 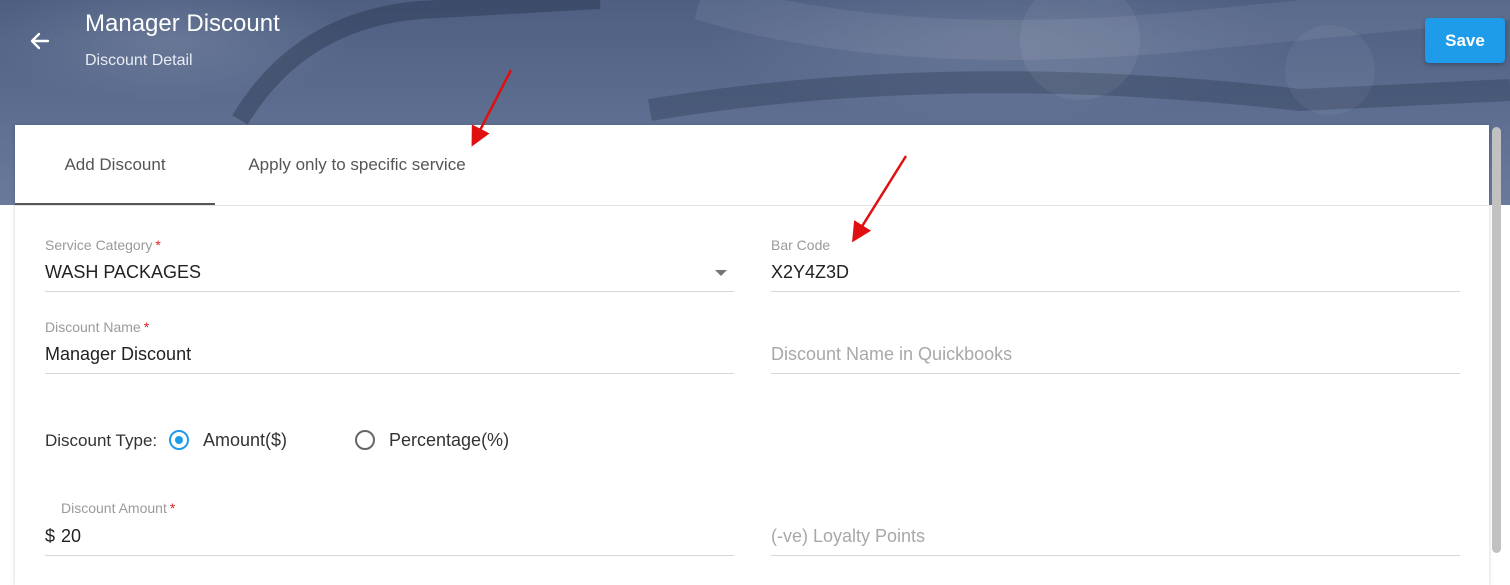 I want to click on discount-name-value: Manager Discount, so click(x=118, y=354).